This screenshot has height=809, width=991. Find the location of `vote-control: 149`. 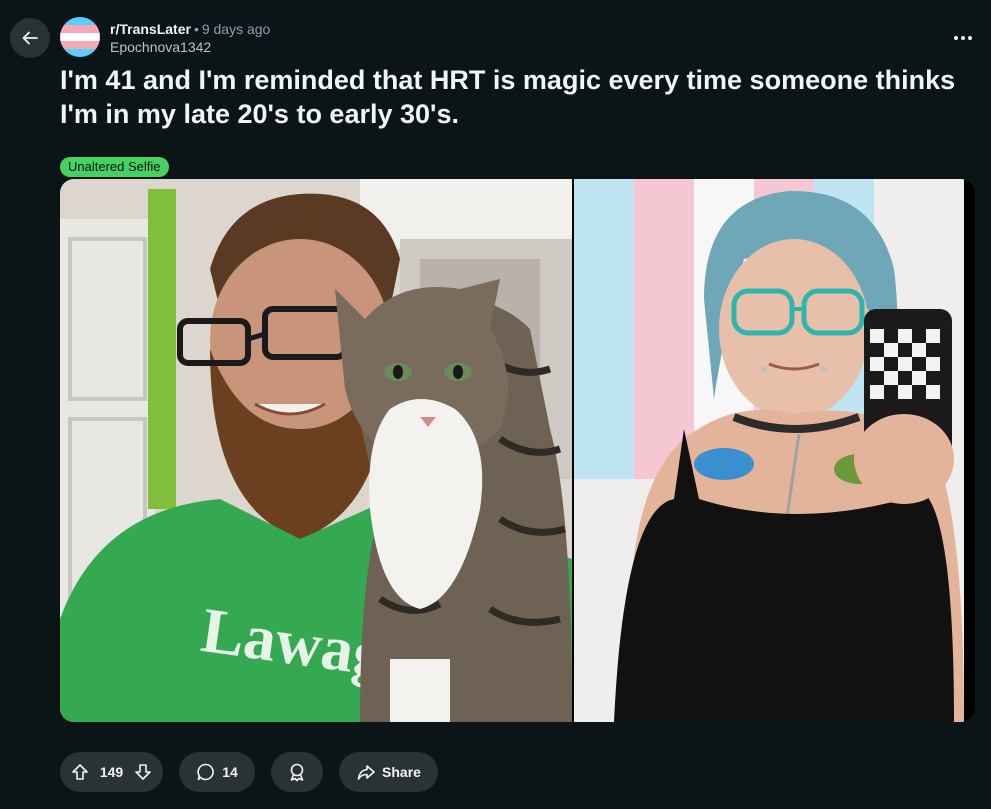

vote-control: 149 is located at coordinates (111, 772).